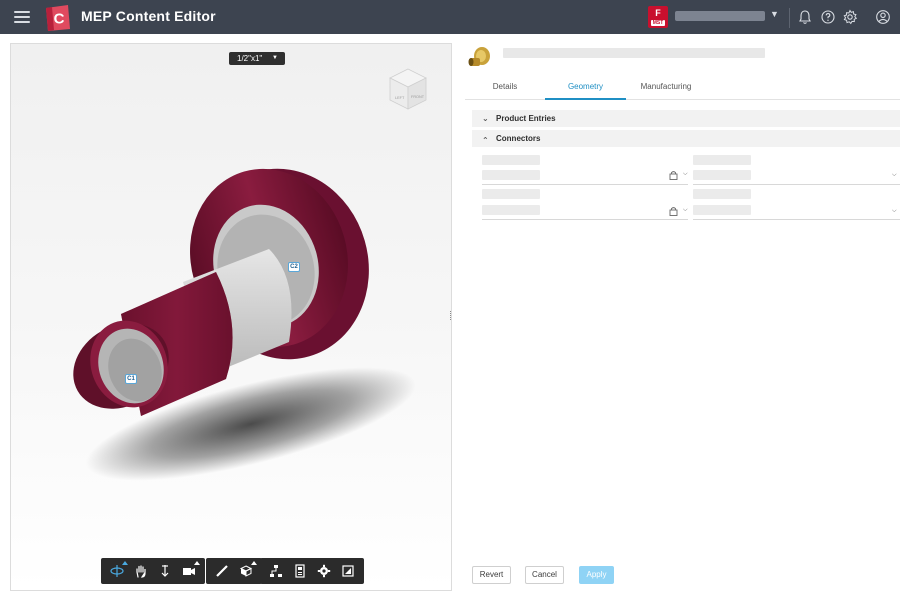 The height and width of the screenshot is (604, 900). What do you see at coordinates (720, 16) in the screenshot?
I see `account-selector` at bounding box center [720, 16].